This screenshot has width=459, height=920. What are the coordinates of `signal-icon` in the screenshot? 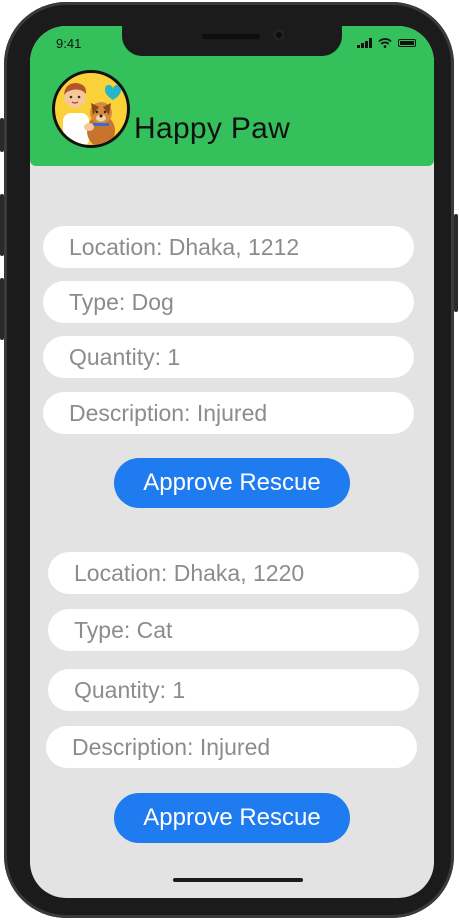 It's located at (364, 43).